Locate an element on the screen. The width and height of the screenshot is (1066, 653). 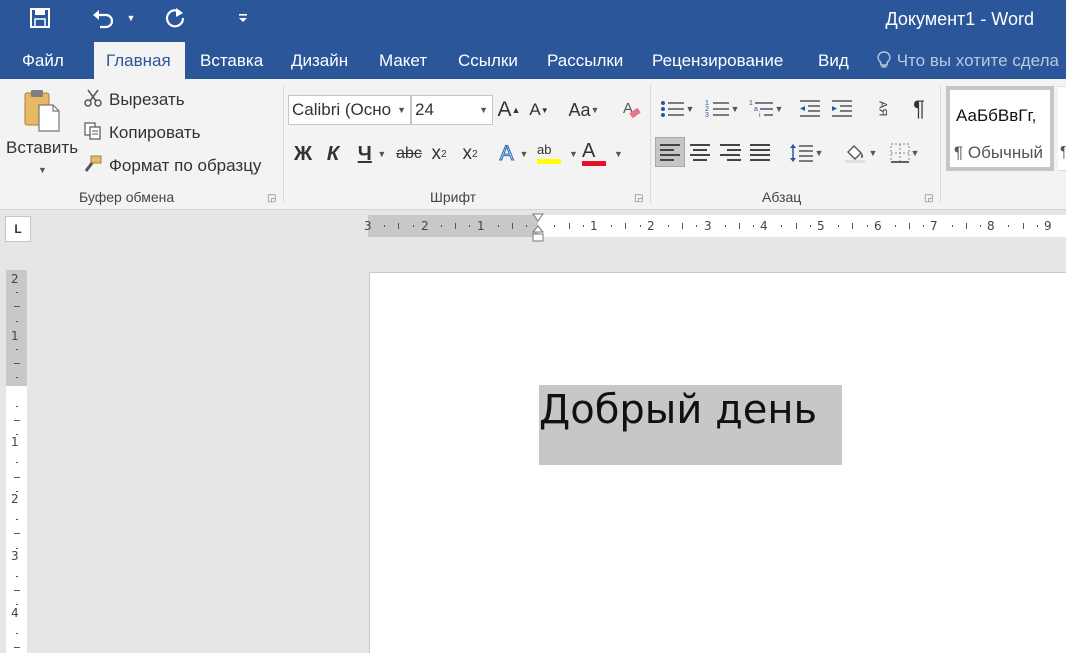
horizontal-ruler: 3 2 1 1 2 3 4 5 6 7 8 9 is located at coordinates (715, 227).